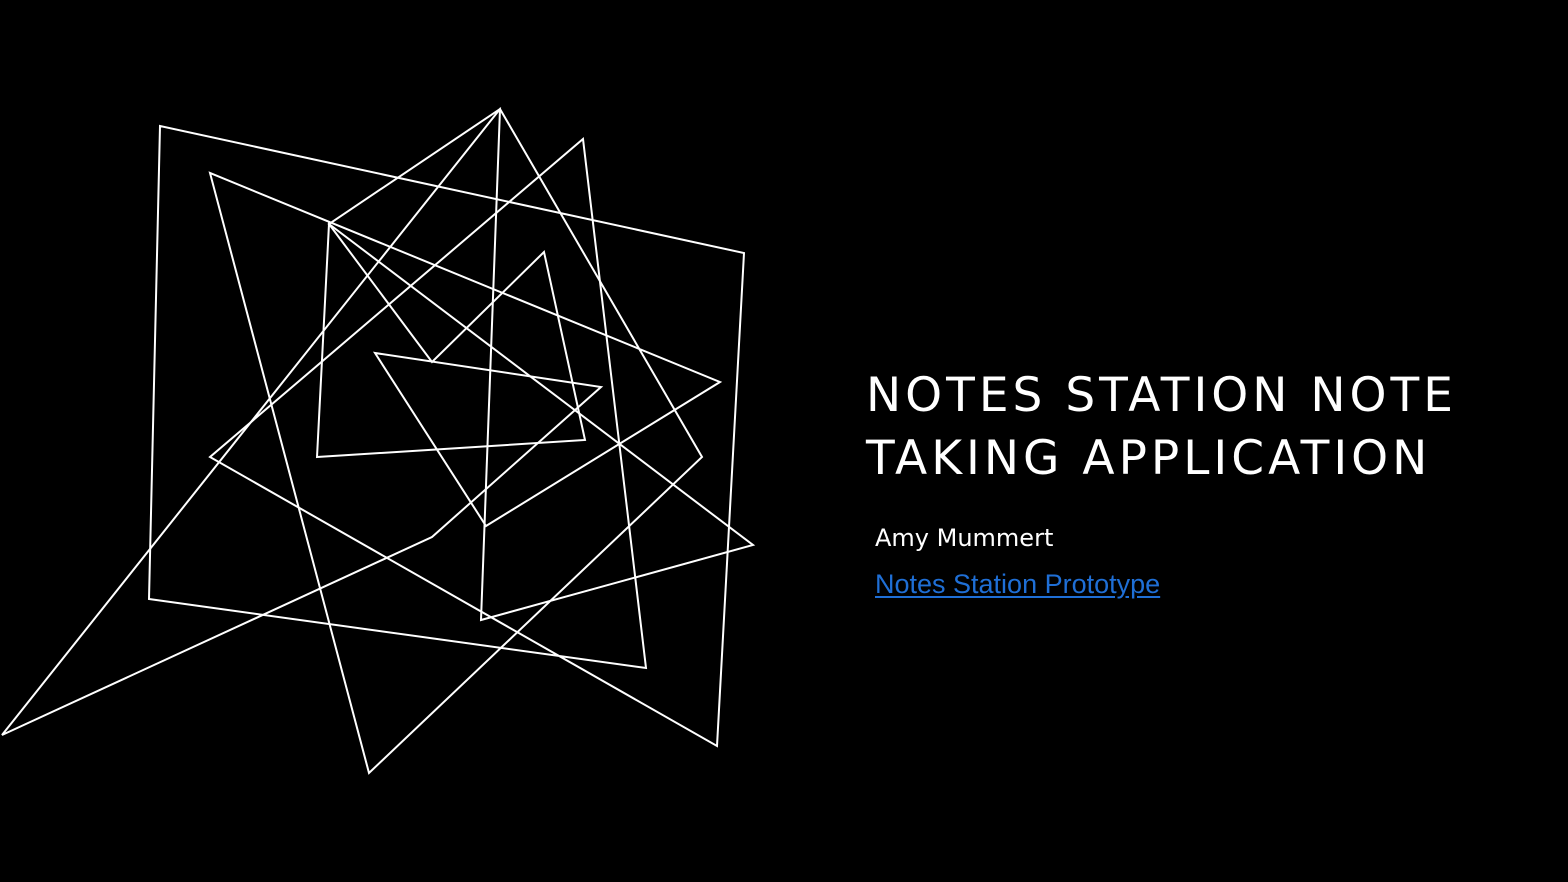 The height and width of the screenshot is (882, 1568). What do you see at coordinates (1161, 395) in the screenshot?
I see `title-line-1: NOTES STATION NOTE` at bounding box center [1161, 395].